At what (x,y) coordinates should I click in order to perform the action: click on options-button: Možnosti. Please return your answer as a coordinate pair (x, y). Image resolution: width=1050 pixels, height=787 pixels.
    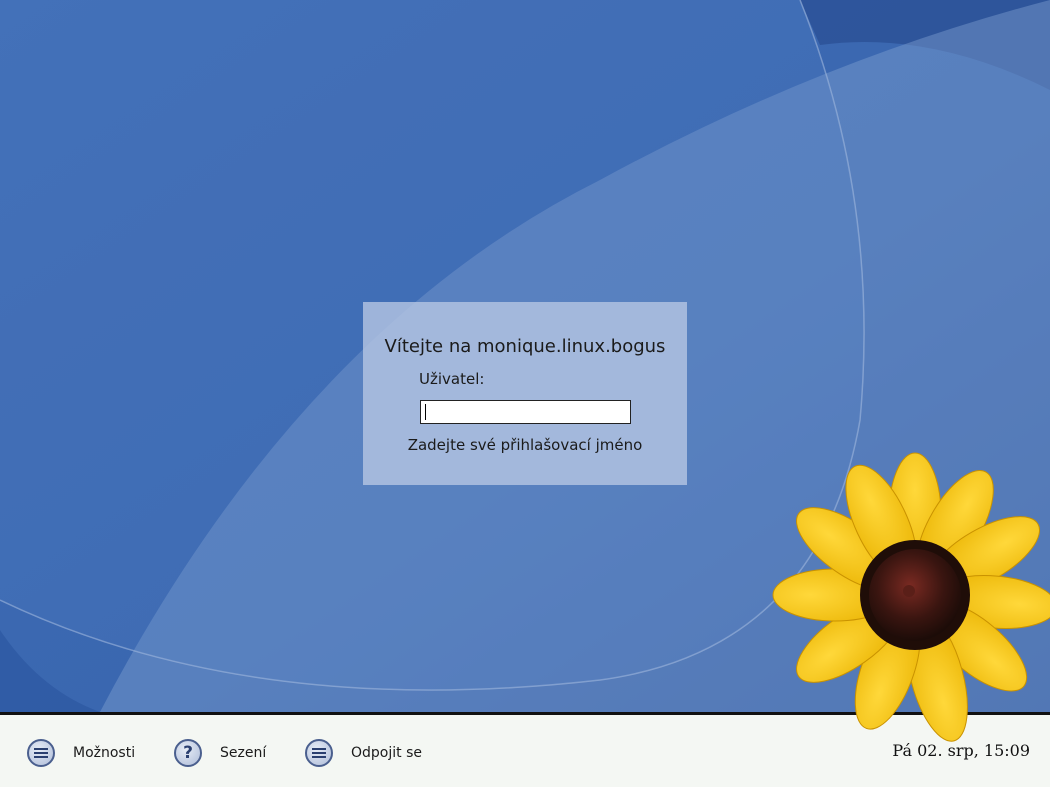
    Looking at the image, I should click on (81, 753).